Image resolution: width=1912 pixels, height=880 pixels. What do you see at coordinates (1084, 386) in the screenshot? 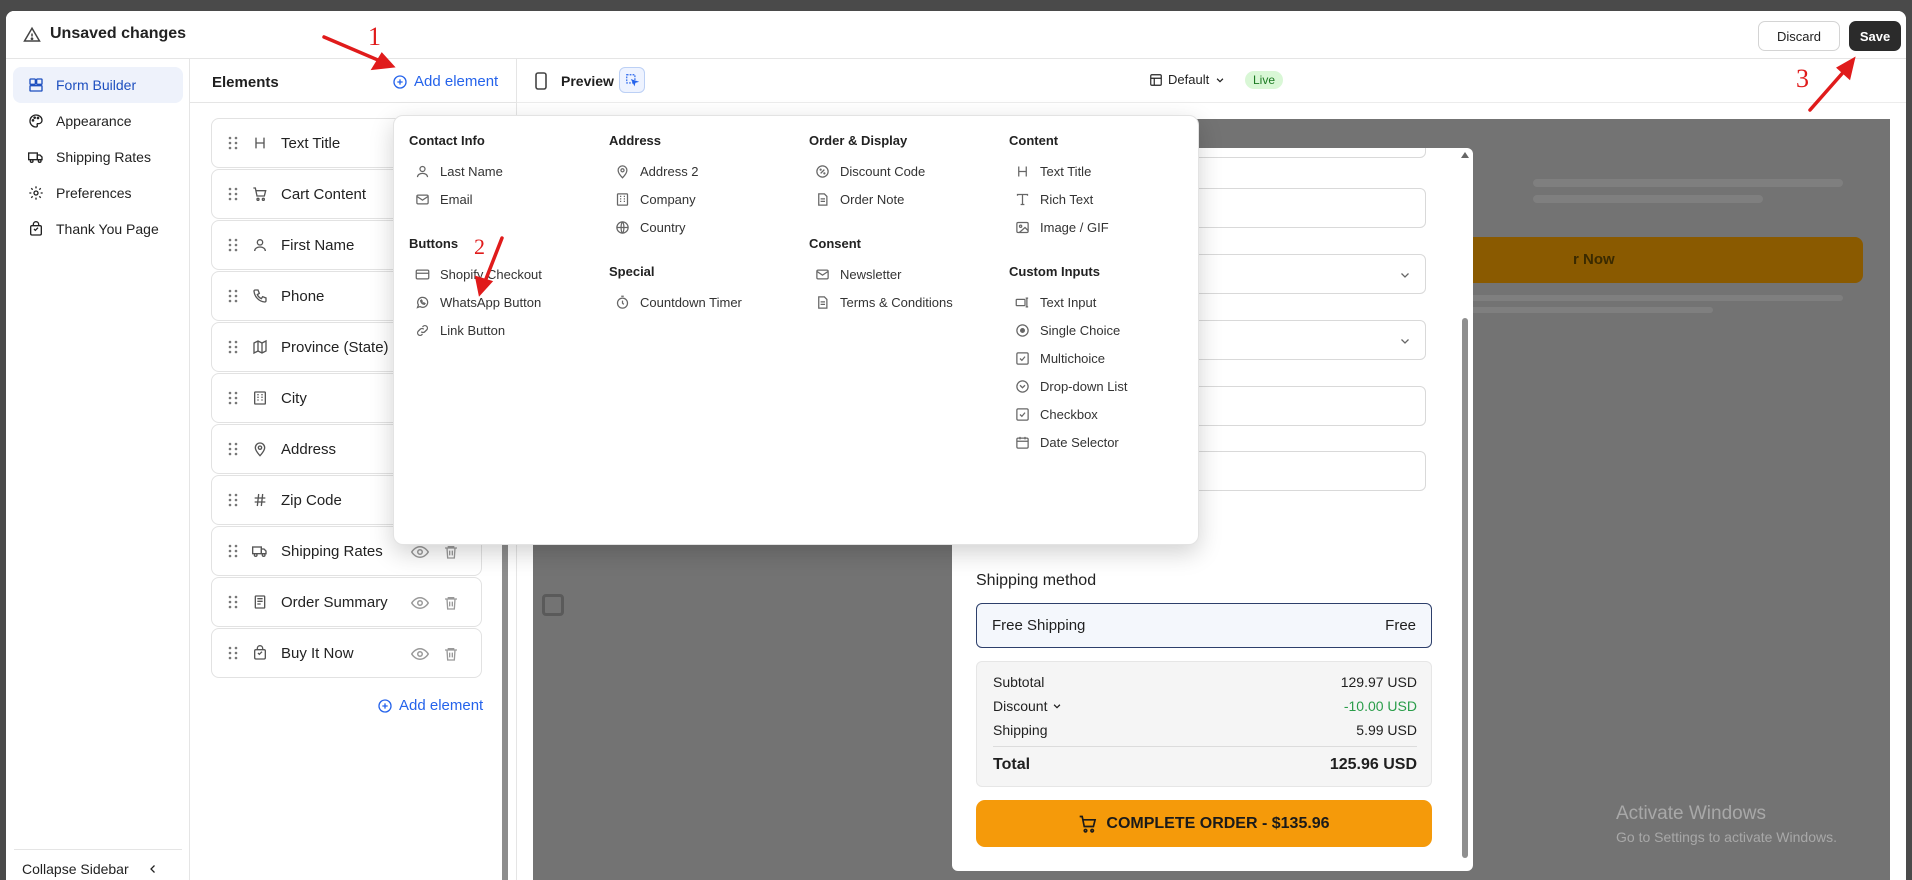
I see `menu-item-label: Drop-down List` at bounding box center [1084, 386].